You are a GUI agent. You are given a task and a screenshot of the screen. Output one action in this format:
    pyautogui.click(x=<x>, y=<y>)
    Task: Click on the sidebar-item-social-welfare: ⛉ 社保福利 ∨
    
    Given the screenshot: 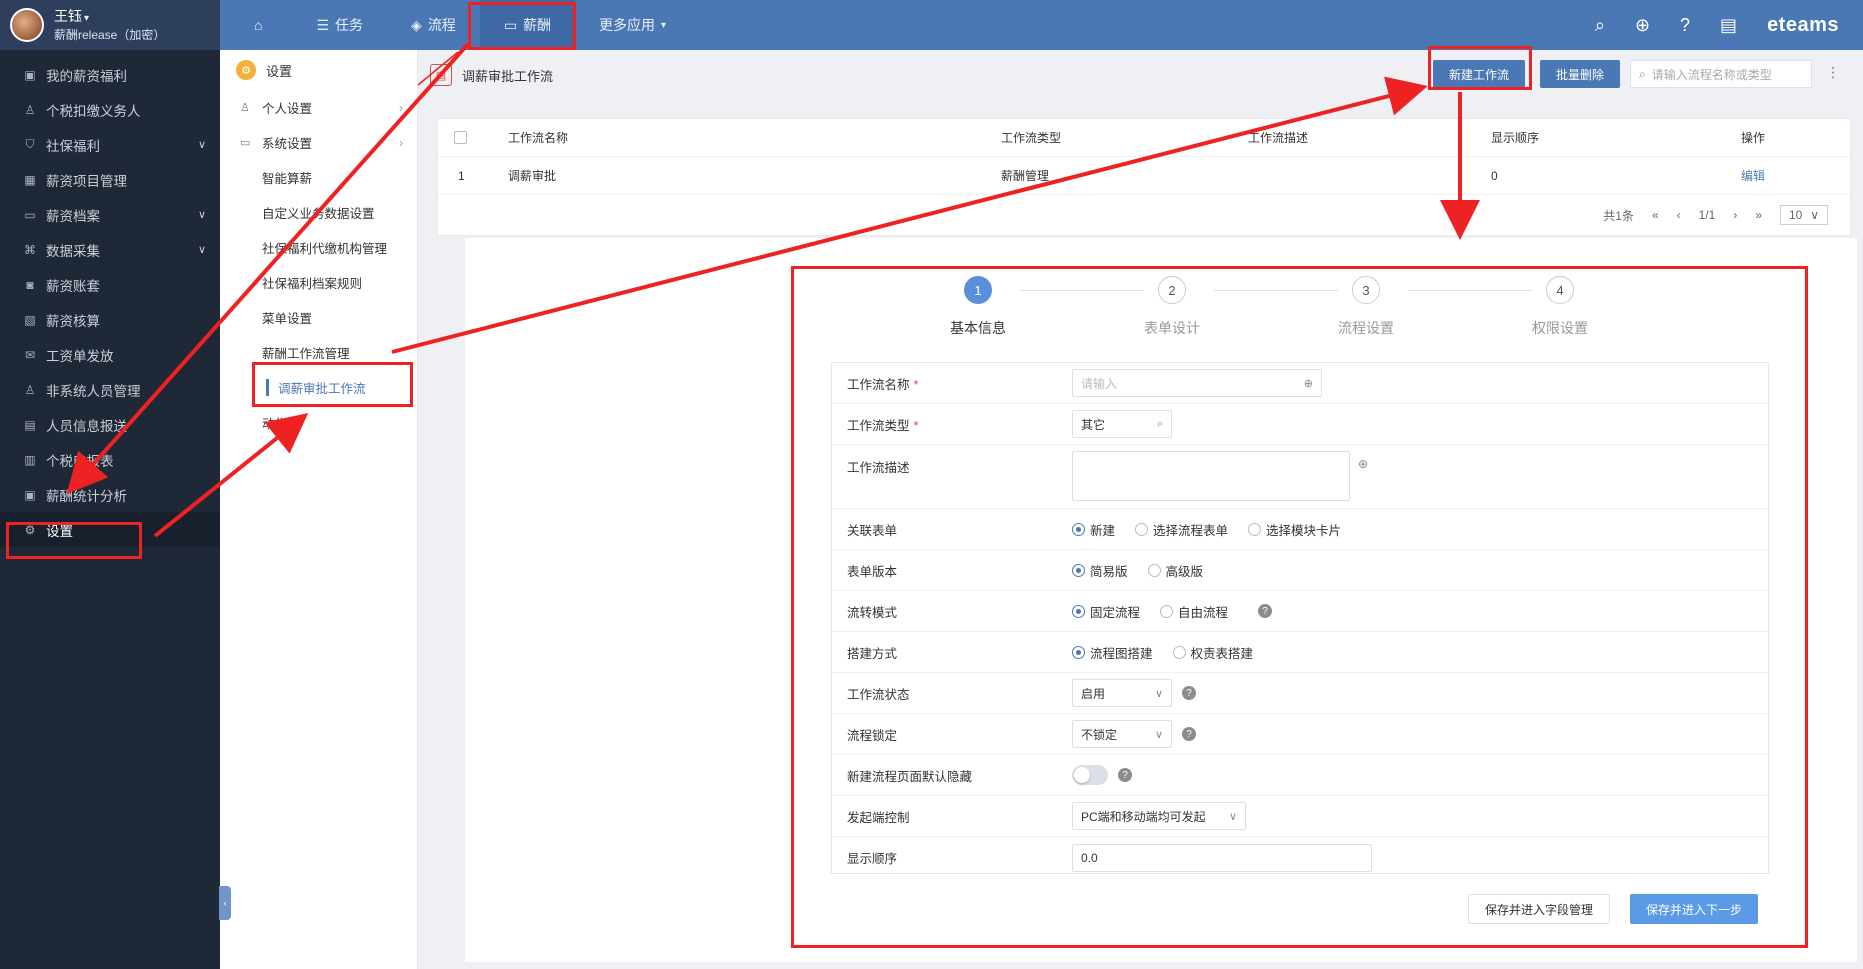 What is the action you would take?
    pyautogui.click(x=110, y=144)
    